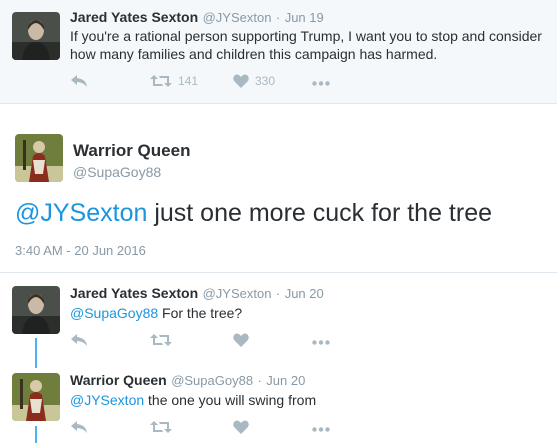 The width and height of the screenshot is (557, 443). I want to click on like-button: 330, so click(254, 81).